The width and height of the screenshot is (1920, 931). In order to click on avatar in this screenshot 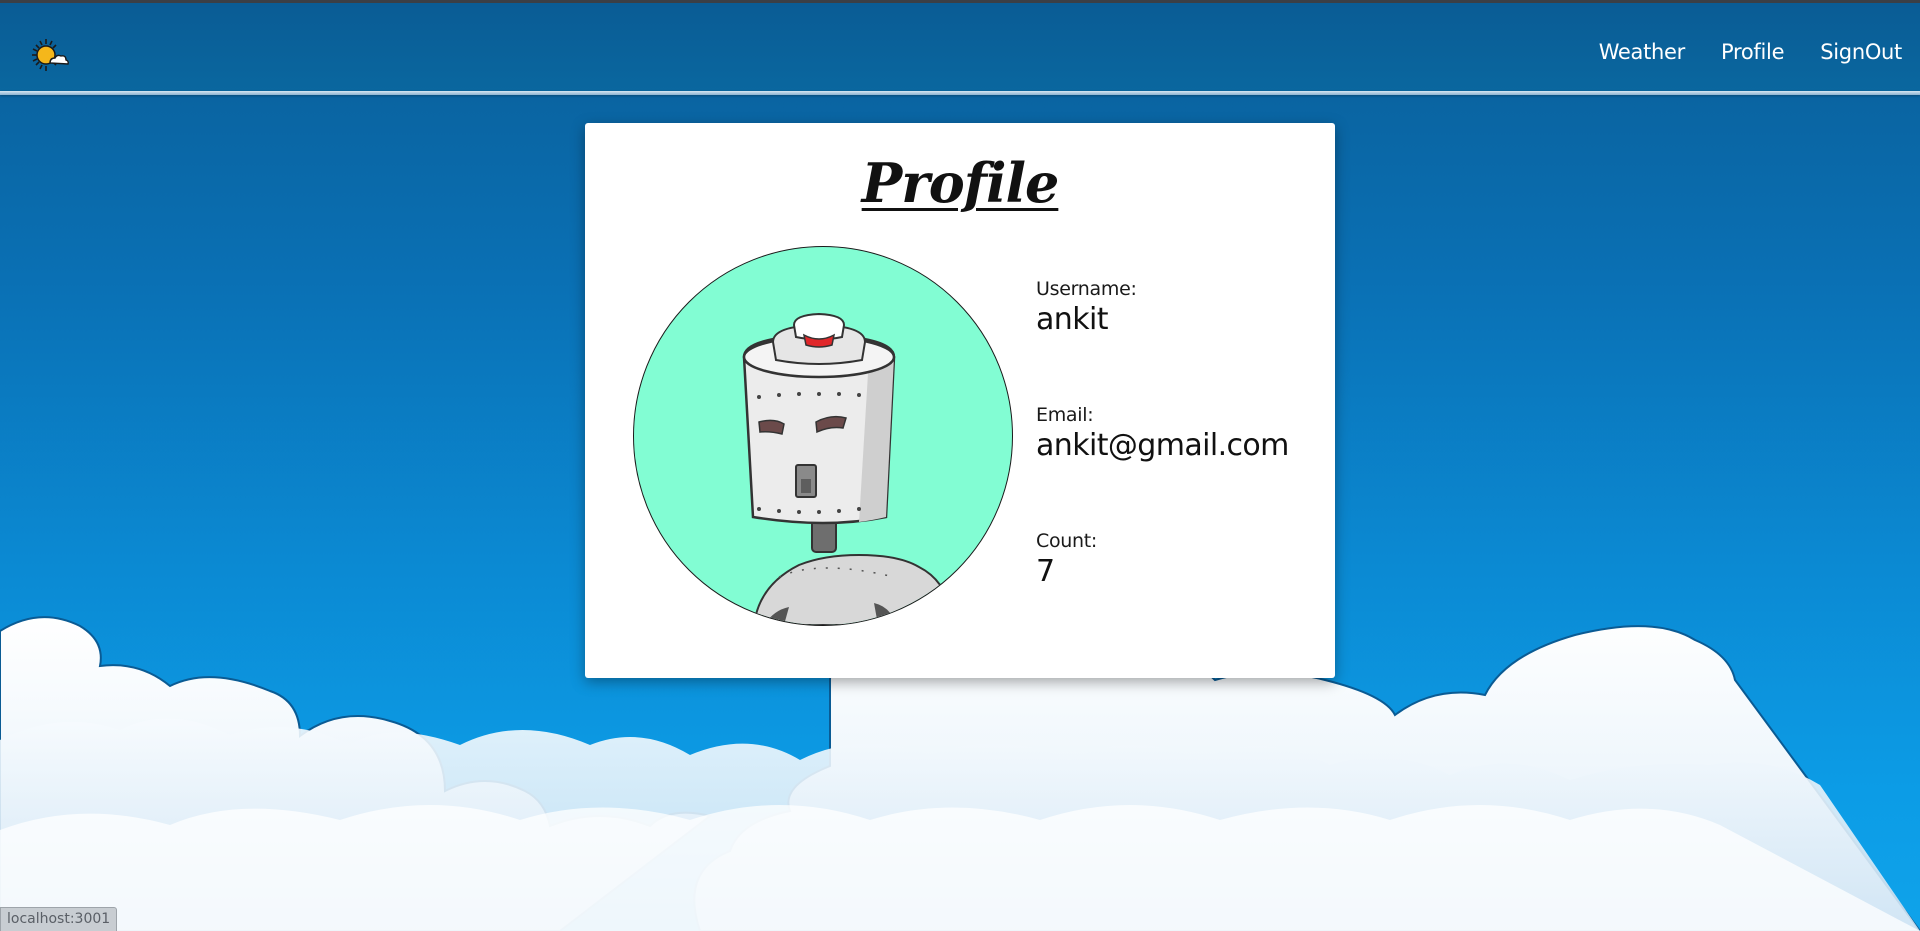, I will do `click(823, 436)`.